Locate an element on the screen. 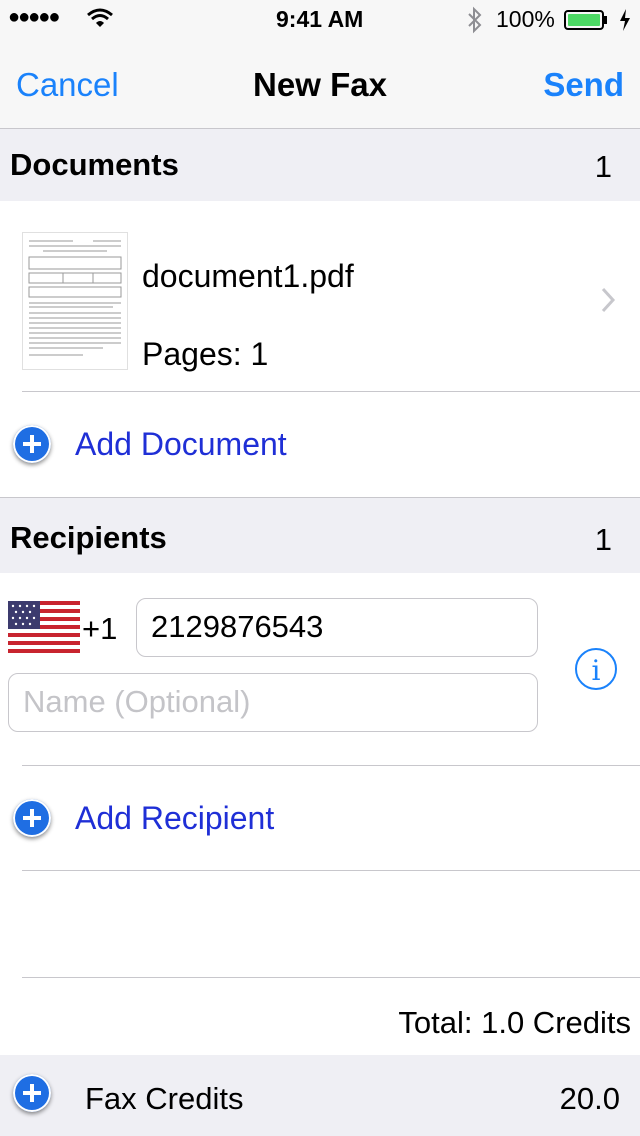  add-recipient-row: Add Recipient is located at coordinates (320, 818).